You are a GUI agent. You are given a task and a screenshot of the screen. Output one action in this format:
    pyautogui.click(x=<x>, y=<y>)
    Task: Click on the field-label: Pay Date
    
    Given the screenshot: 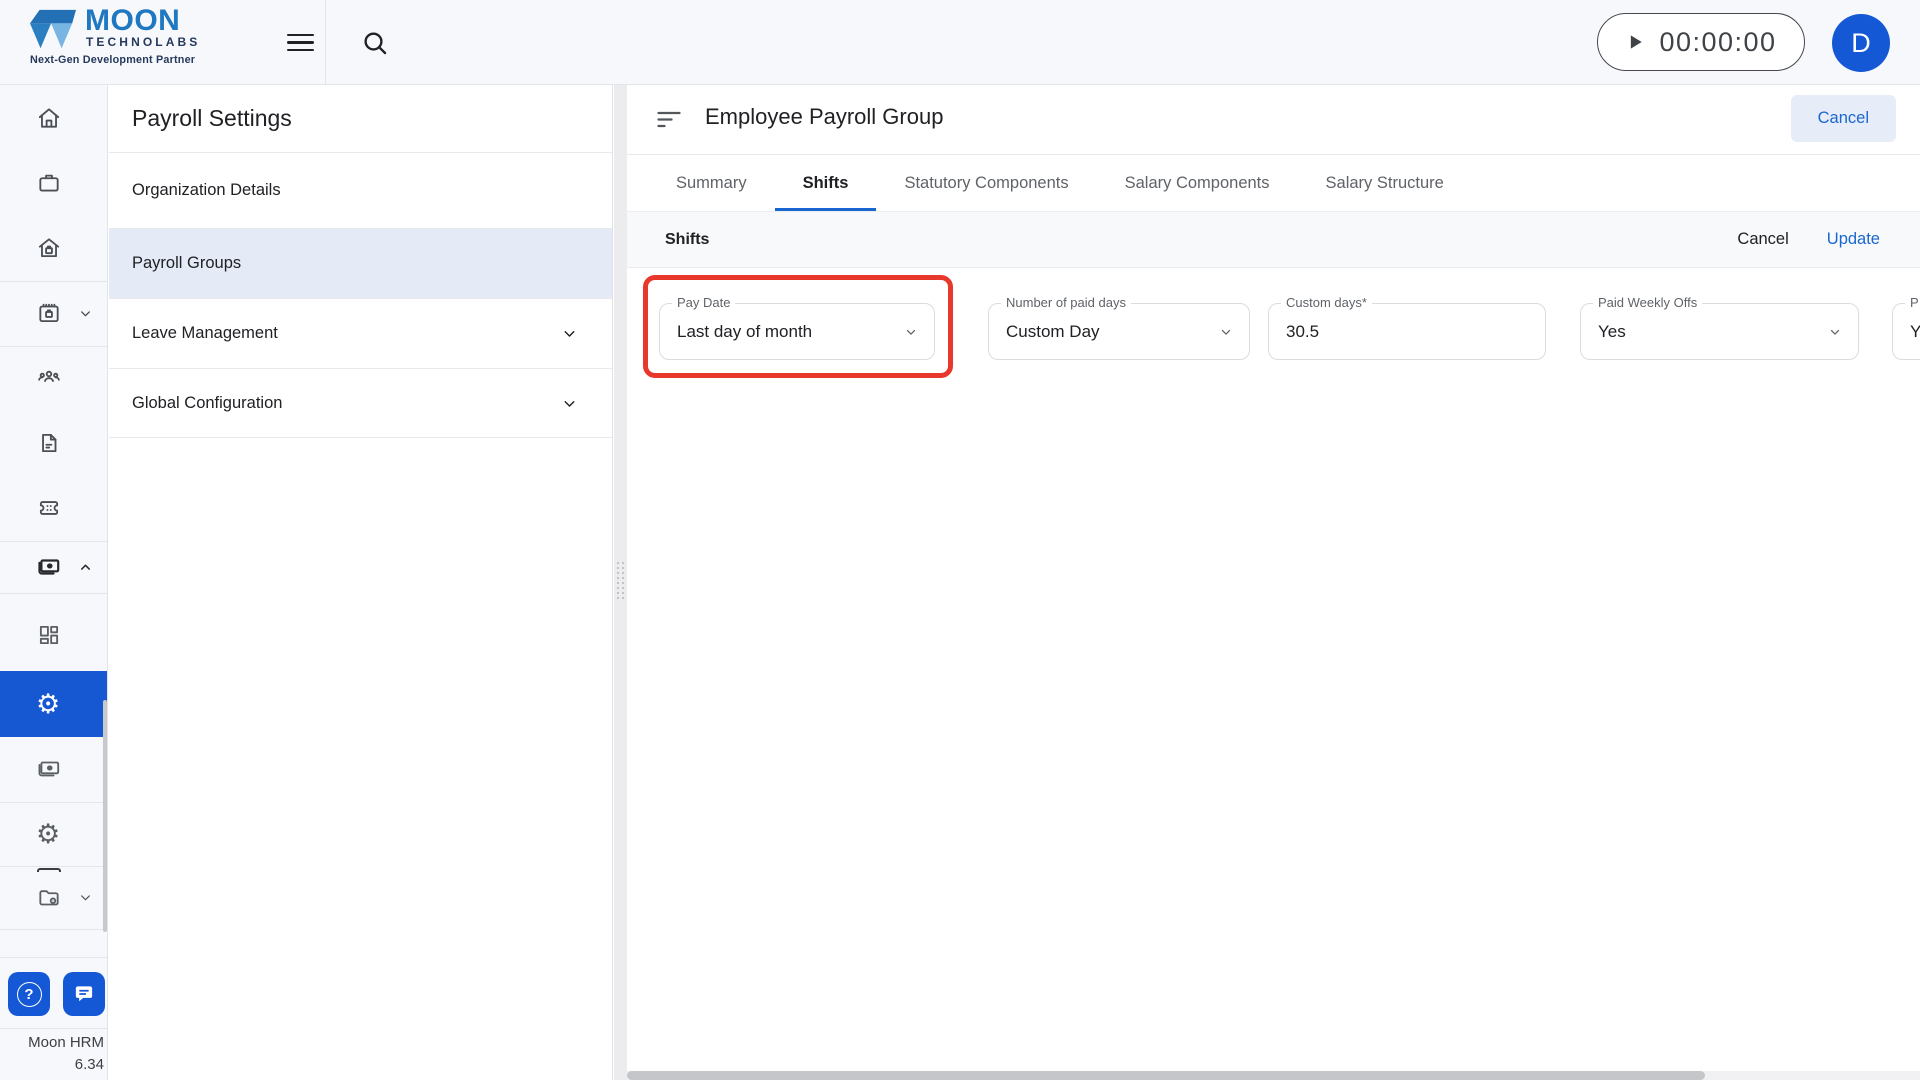 What is the action you would take?
    pyautogui.click(x=704, y=302)
    